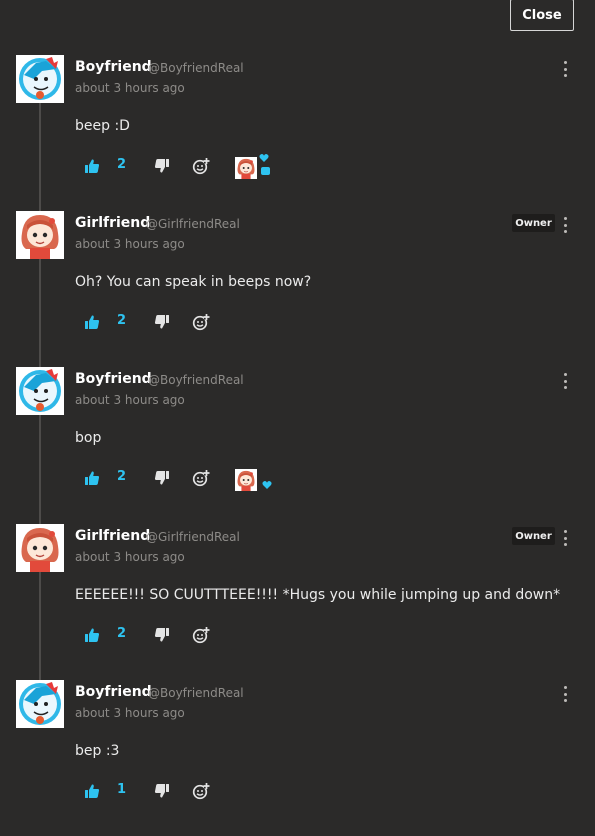 The width and height of the screenshot is (595, 836). Describe the element at coordinates (542, 15) in the screenshot. I see `close-button: Close` at that location.